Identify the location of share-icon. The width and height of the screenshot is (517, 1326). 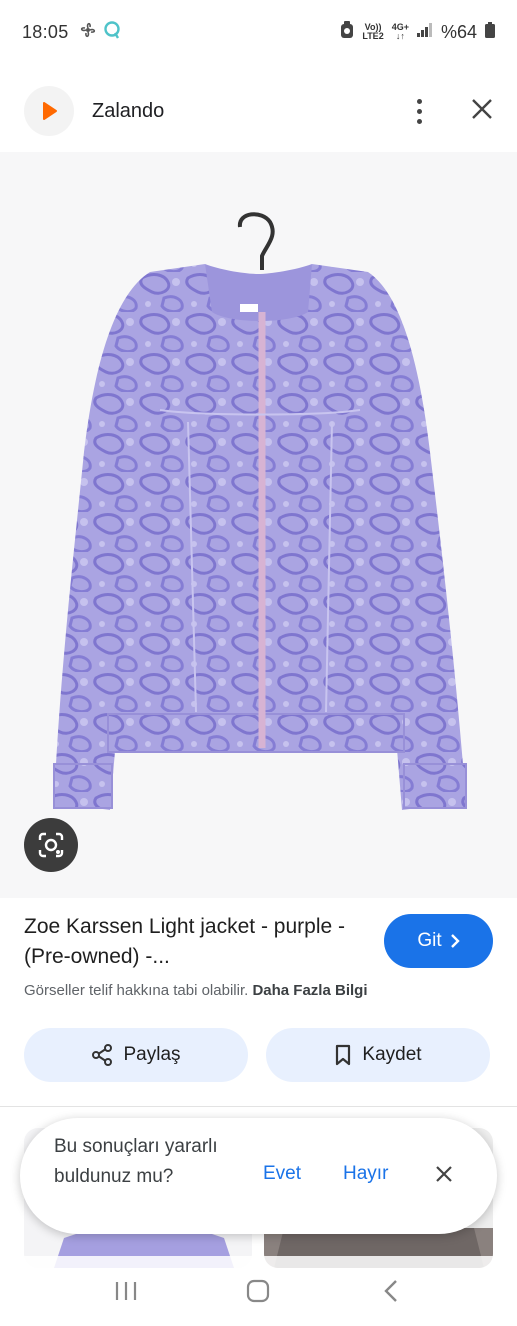
(102, 1055).